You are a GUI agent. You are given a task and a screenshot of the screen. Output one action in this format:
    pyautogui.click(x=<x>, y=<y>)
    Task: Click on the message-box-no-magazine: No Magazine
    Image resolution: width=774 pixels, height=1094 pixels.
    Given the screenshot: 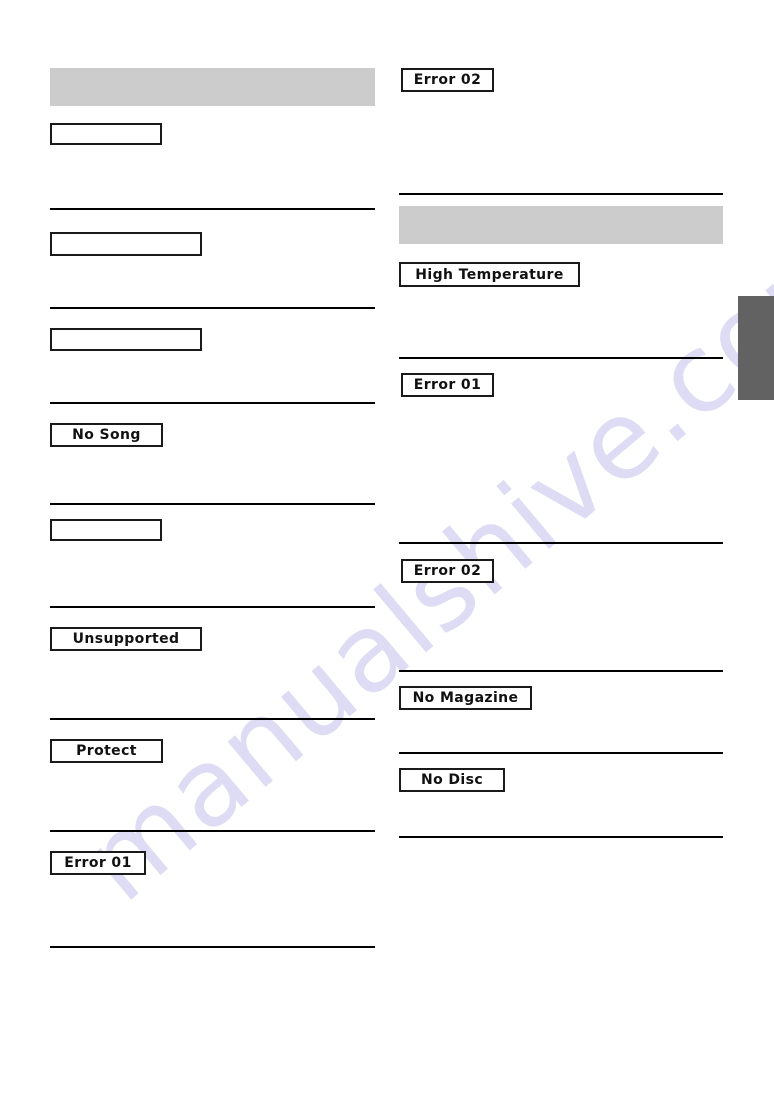 What is the action you would take?
    pyautogui.click(x=465, y=698)
    